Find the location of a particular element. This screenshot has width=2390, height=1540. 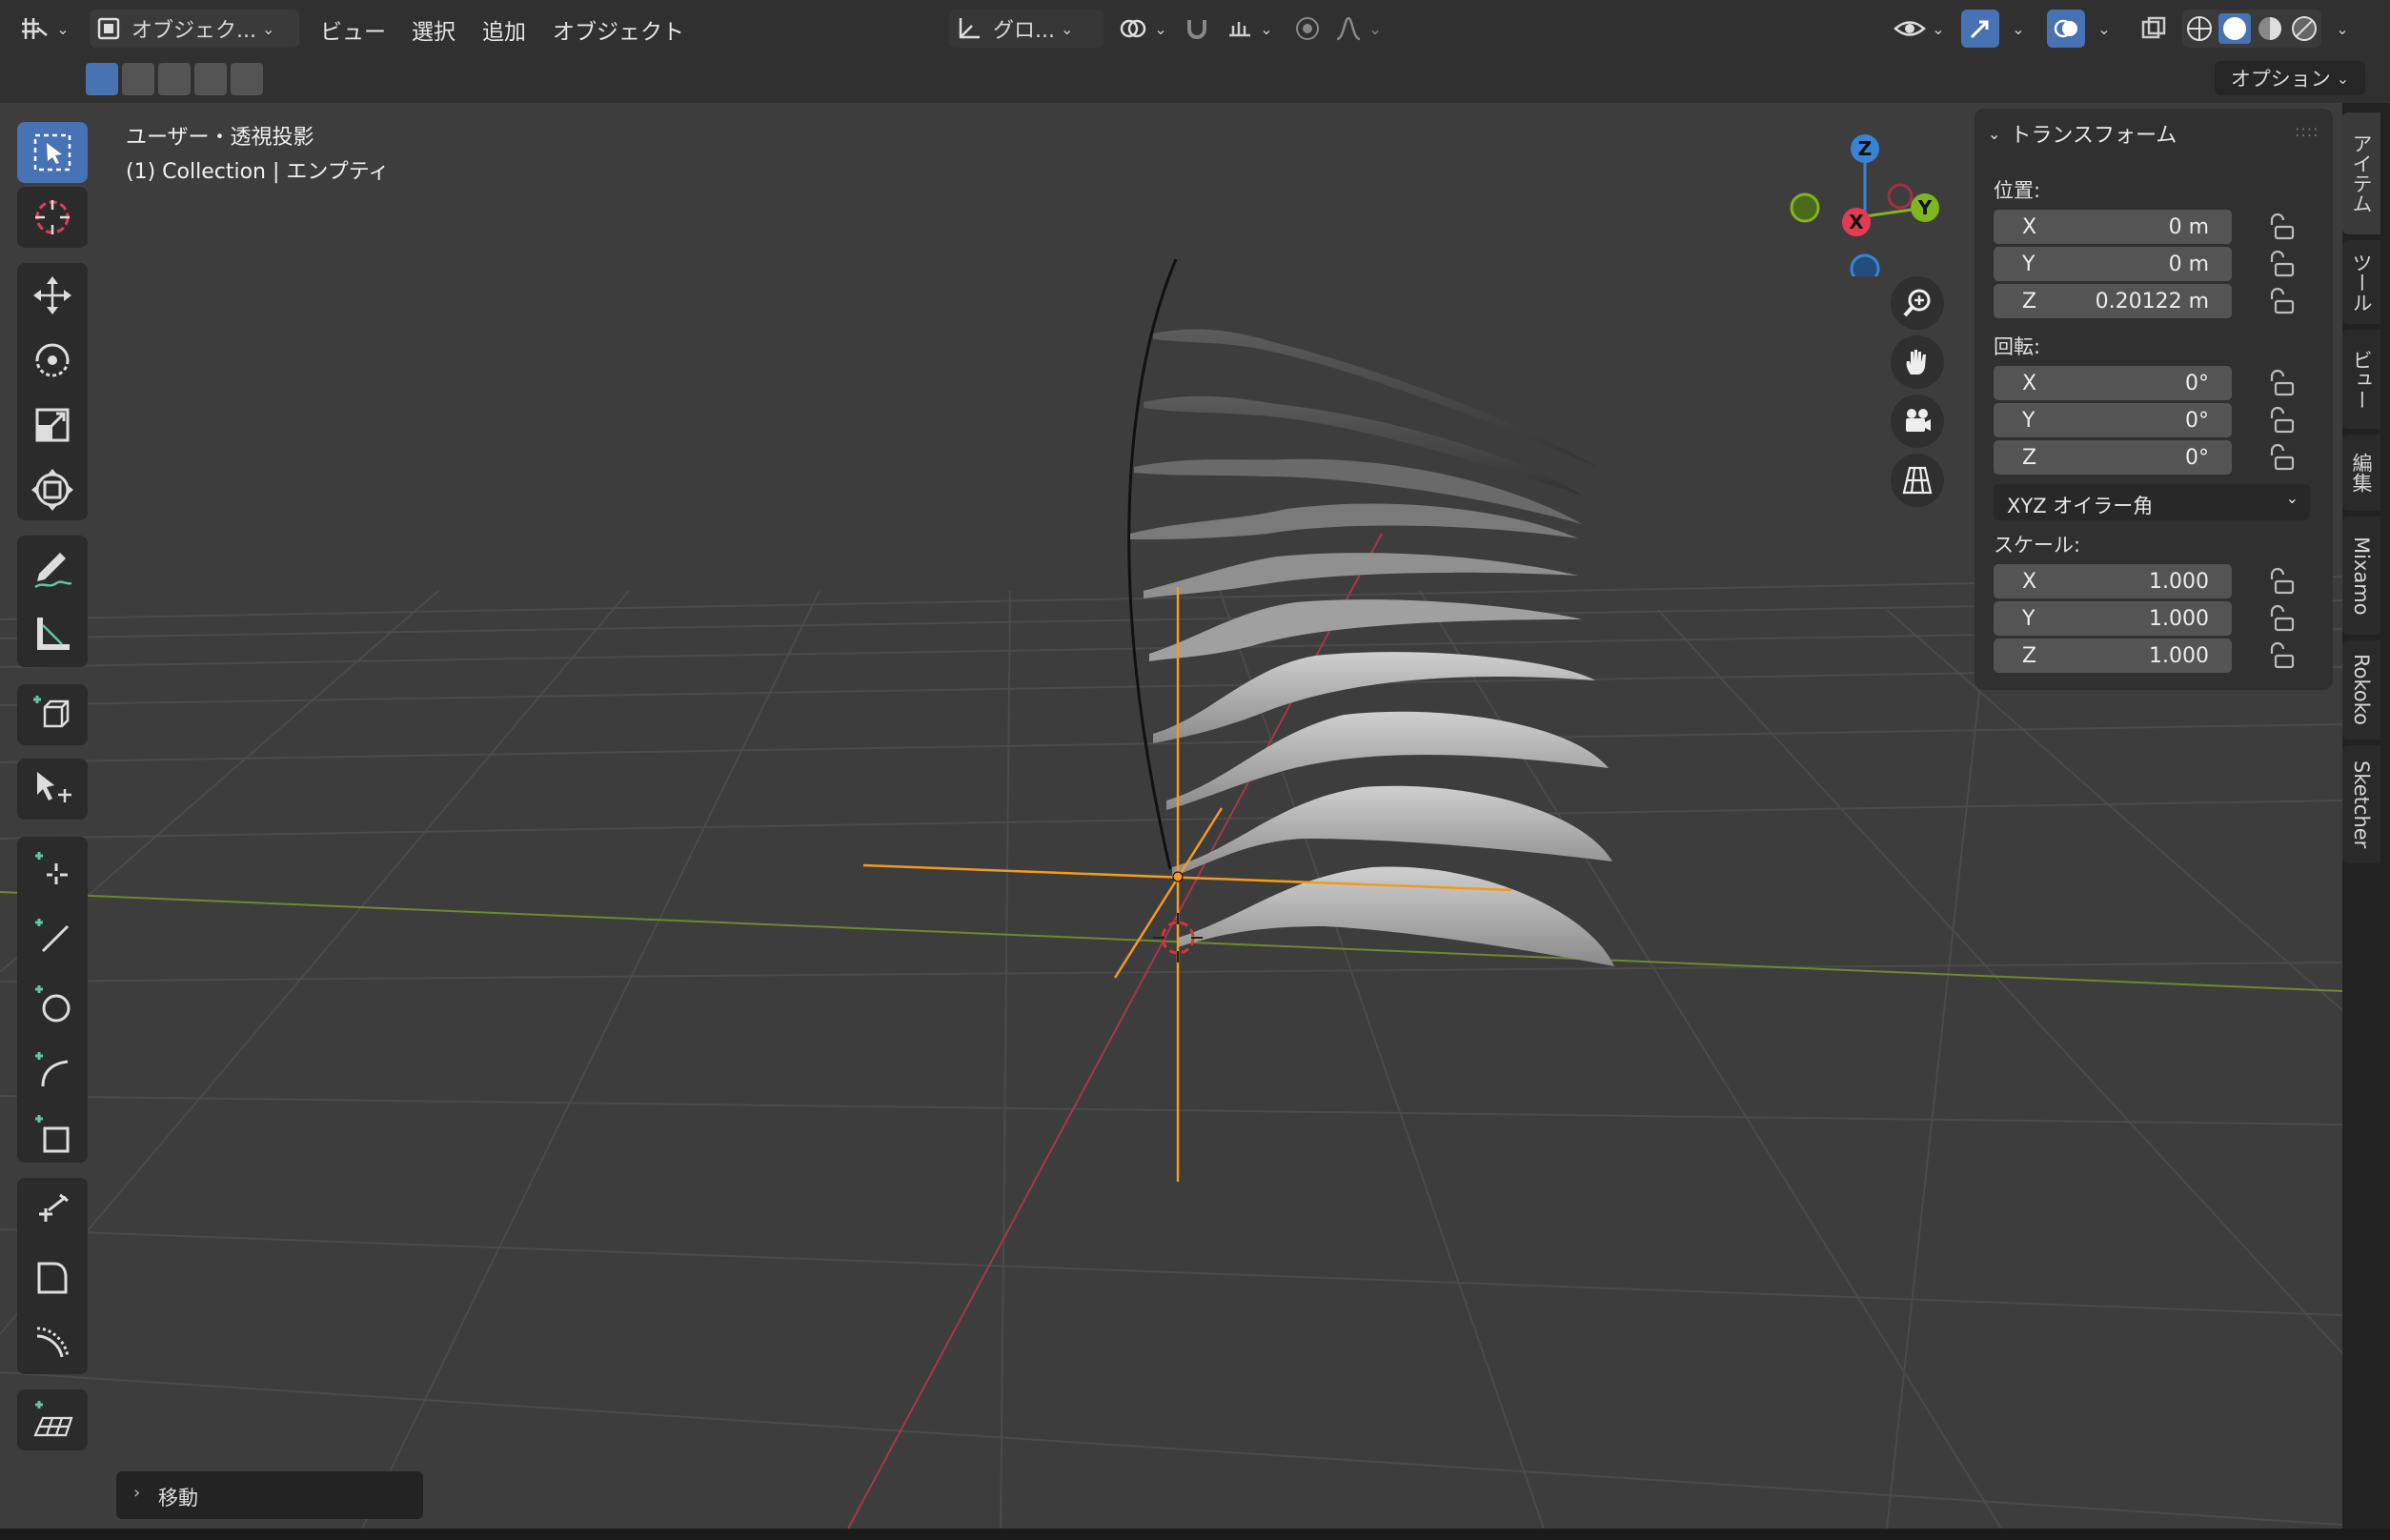

annotate-tool is located at coordinates (52, 569).